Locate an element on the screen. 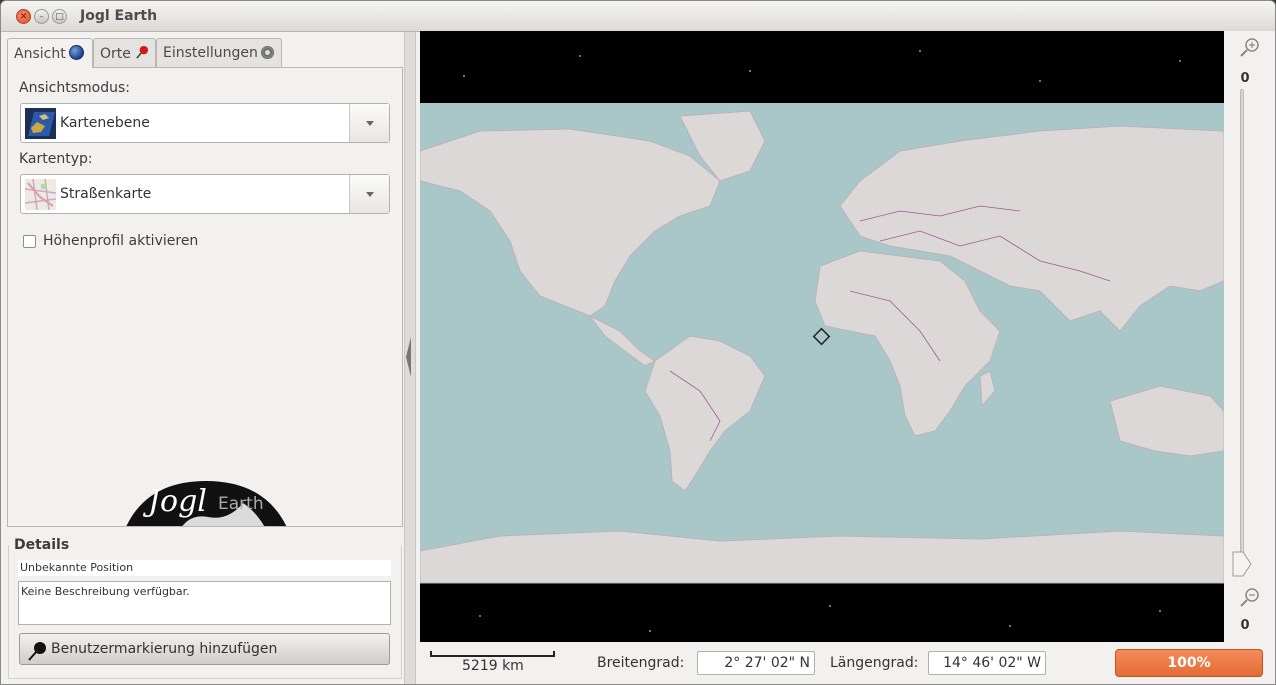  tab-einstellungen: Einstellungen is located at coordinates (219, 52).